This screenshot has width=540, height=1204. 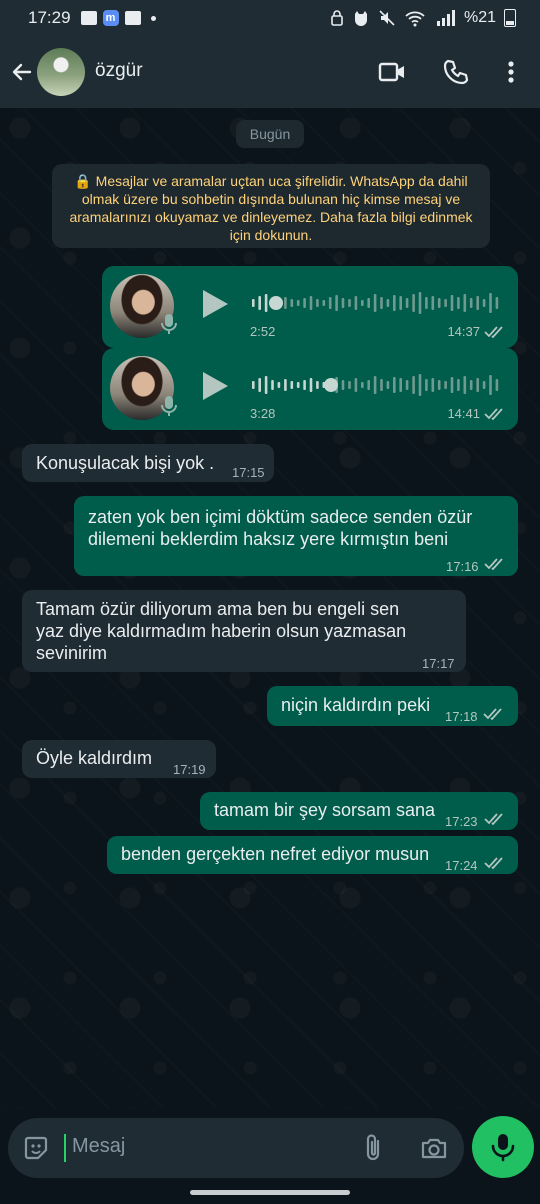 What do you see at coordinates (511, 72) in the screenshot?
I see `more-vert-icon` at bounding box center [511, 72].